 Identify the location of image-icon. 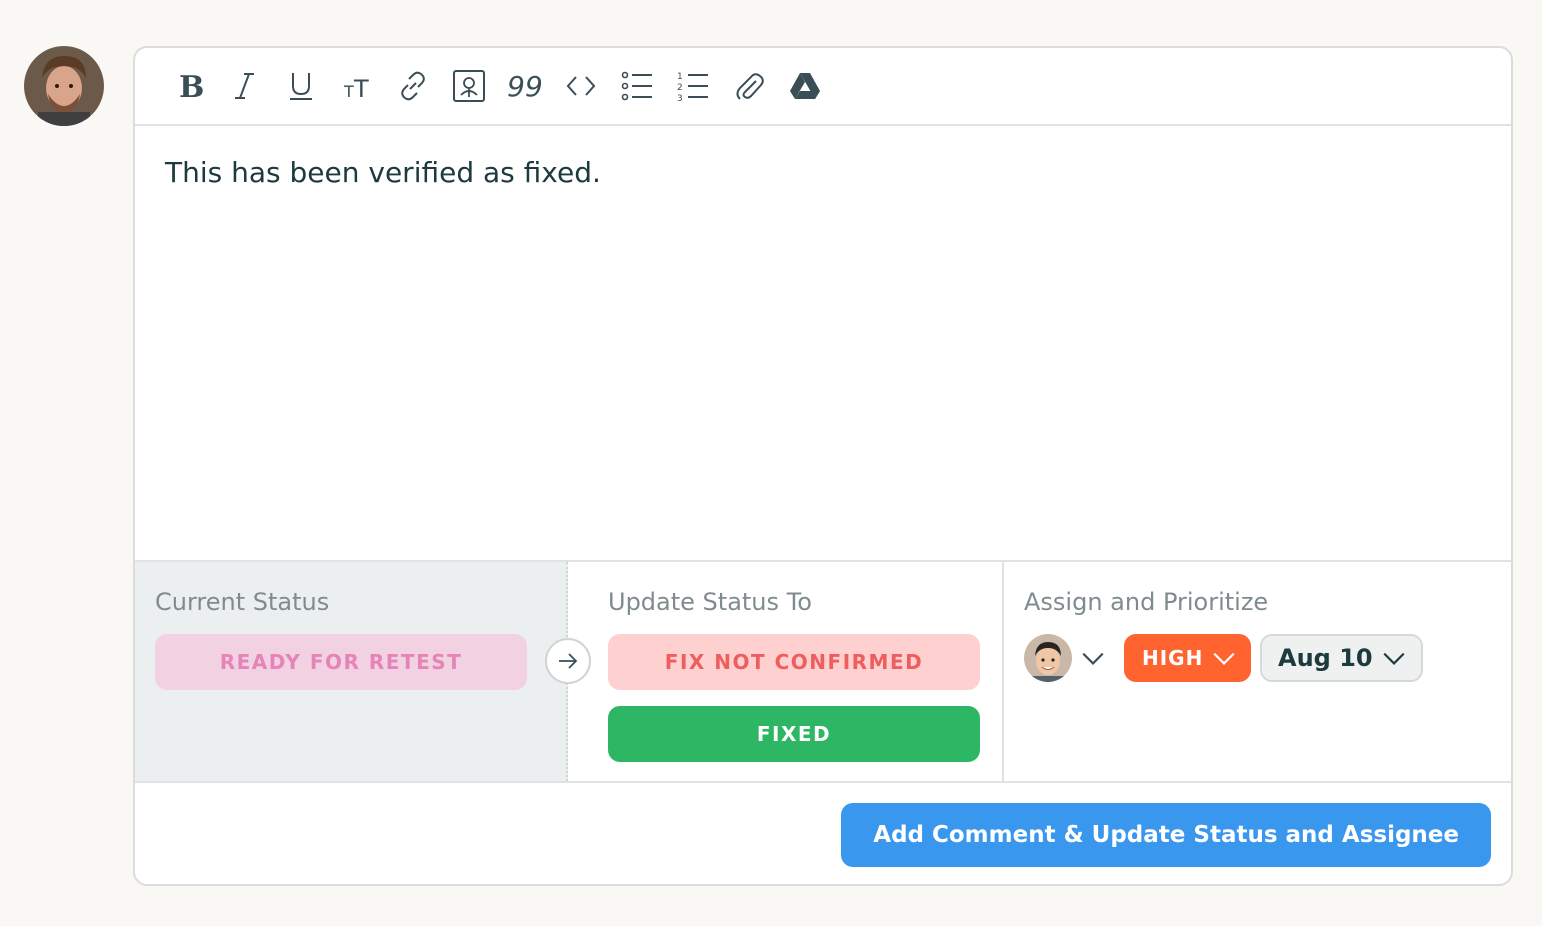
(469, 86).